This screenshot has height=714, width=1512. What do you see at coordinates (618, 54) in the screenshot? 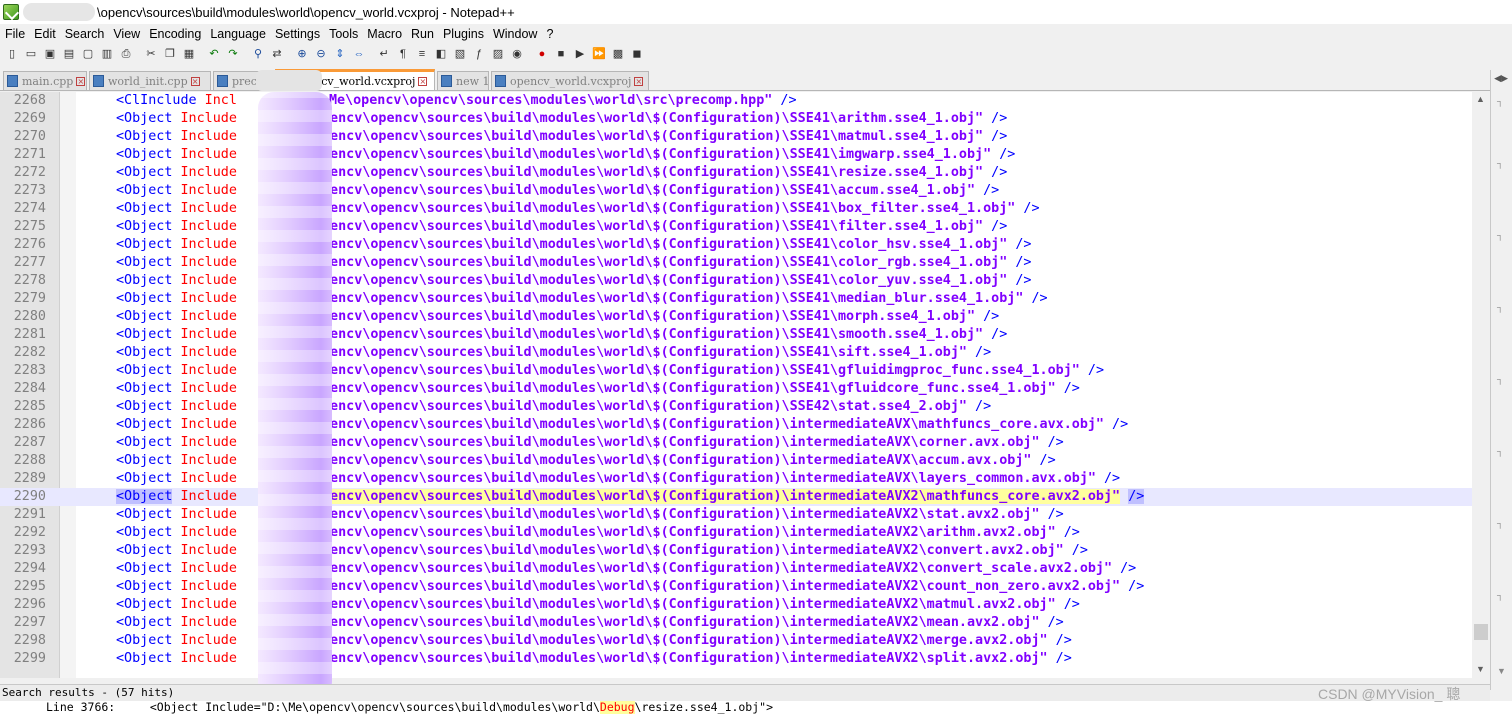
I see `save-macro-icon: ▩` at bounding box center [618, 54].